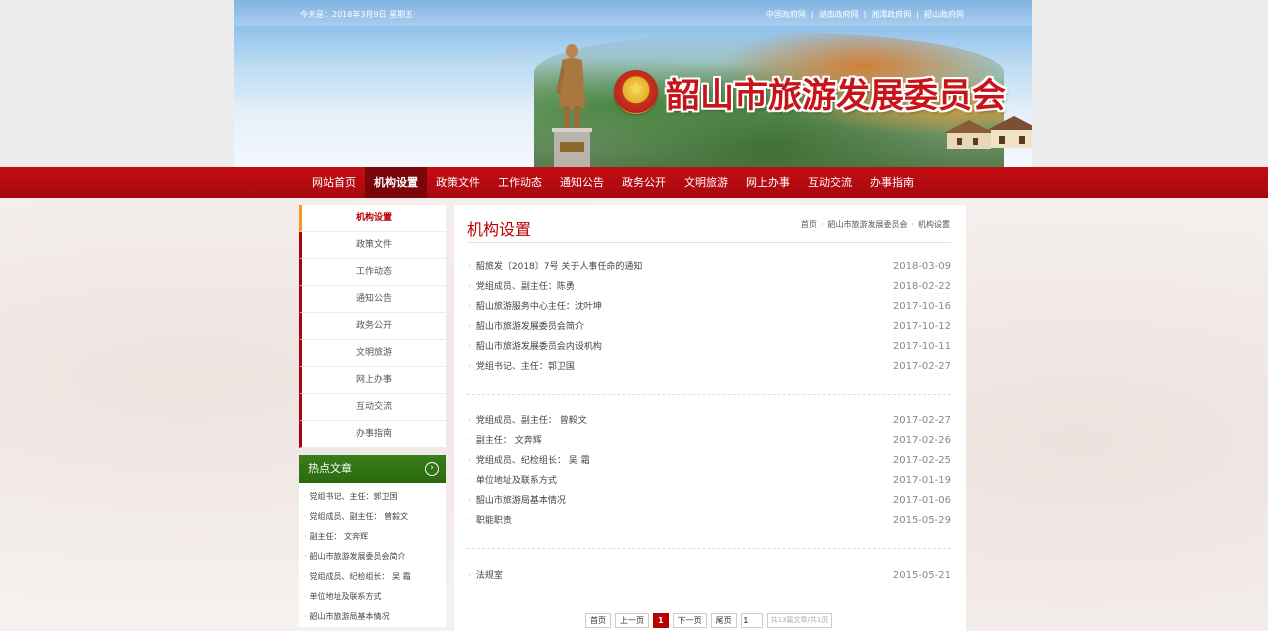 The height and width of the screenshot is (631, 1268). Describe the element at coordinates (921, 500) in the screenshot. I see `article-date: 2017-01-06` at that location.